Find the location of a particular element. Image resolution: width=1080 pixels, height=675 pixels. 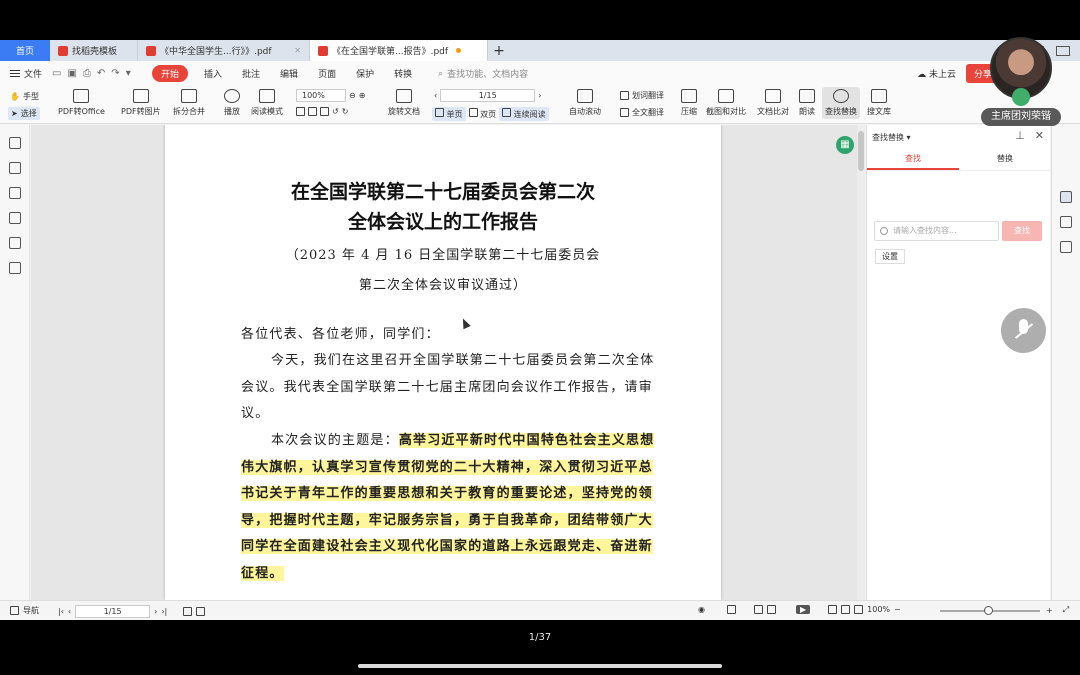

redo-icon: ↷ is located at coordinates (115, 73).